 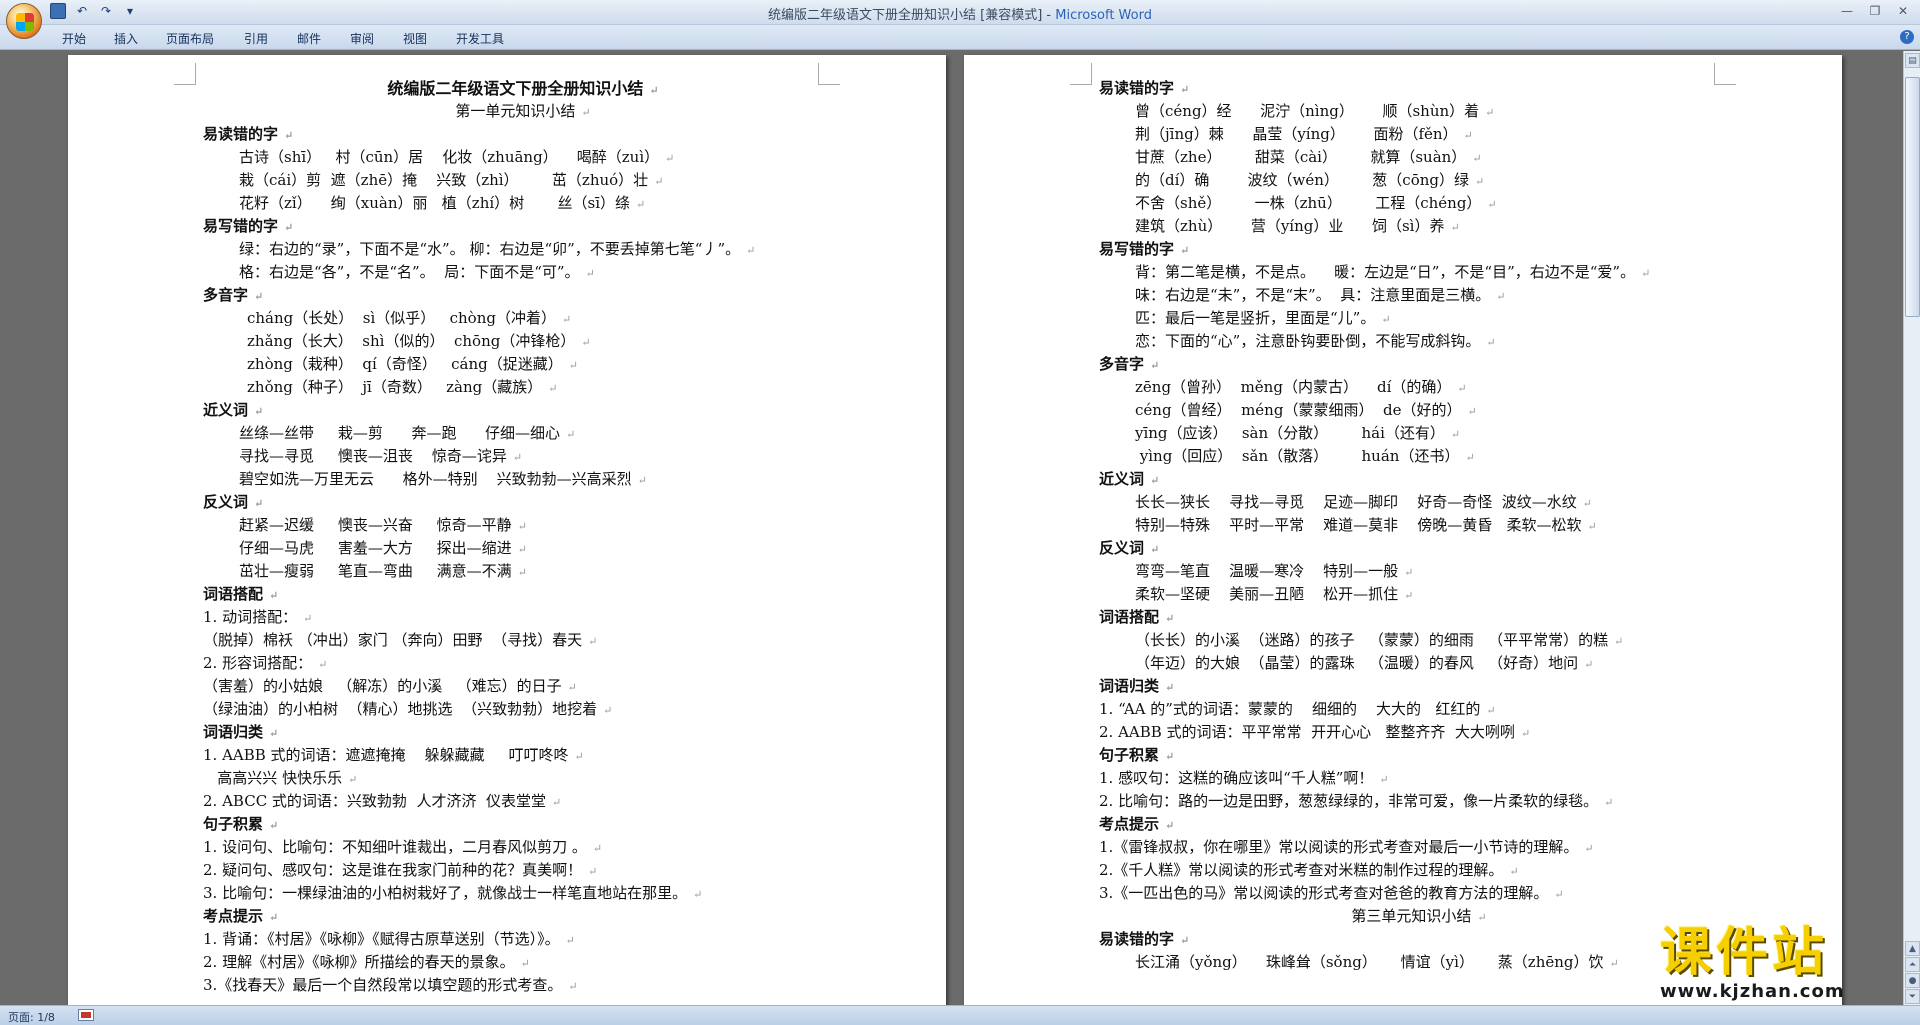 What do you see at coordinates (523, 594) in the screenshot?
I see `section-heading: 词语搭配 ↵` at bounding box center [523, 594].